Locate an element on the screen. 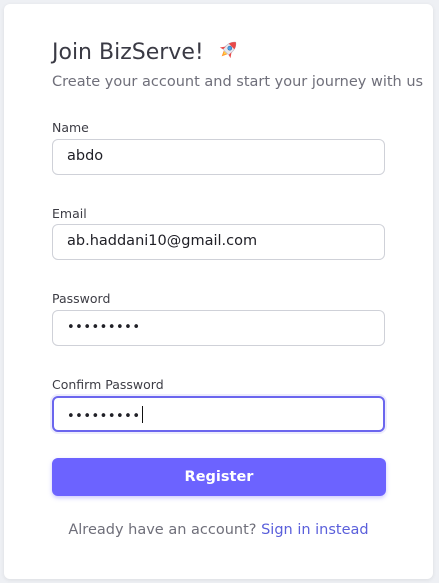 This screenshot has width=439, height=583. signin-prompt: Already have an account? Sign in instead is located at coordinates (218, 530).